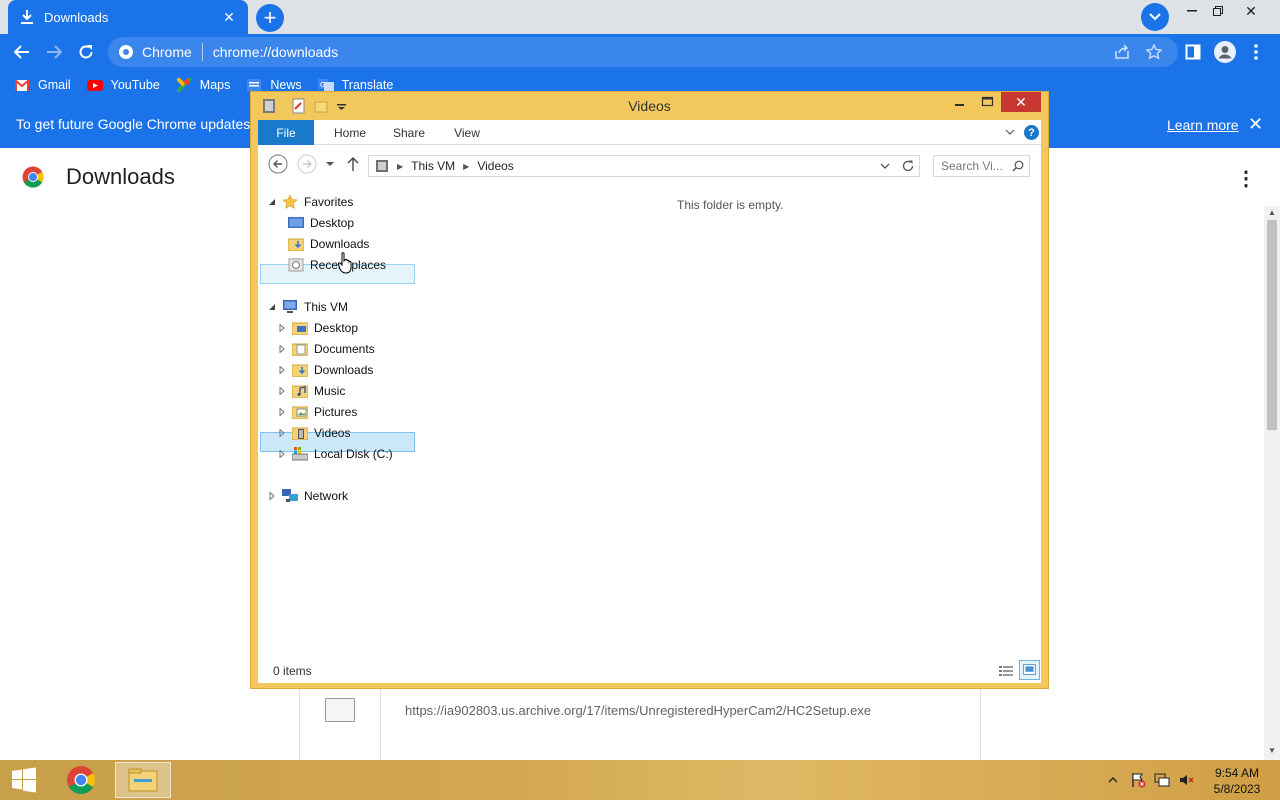 The width and height of the screenshot is (1280, 800). I want to click on tab-file: File, so click(286, 132).